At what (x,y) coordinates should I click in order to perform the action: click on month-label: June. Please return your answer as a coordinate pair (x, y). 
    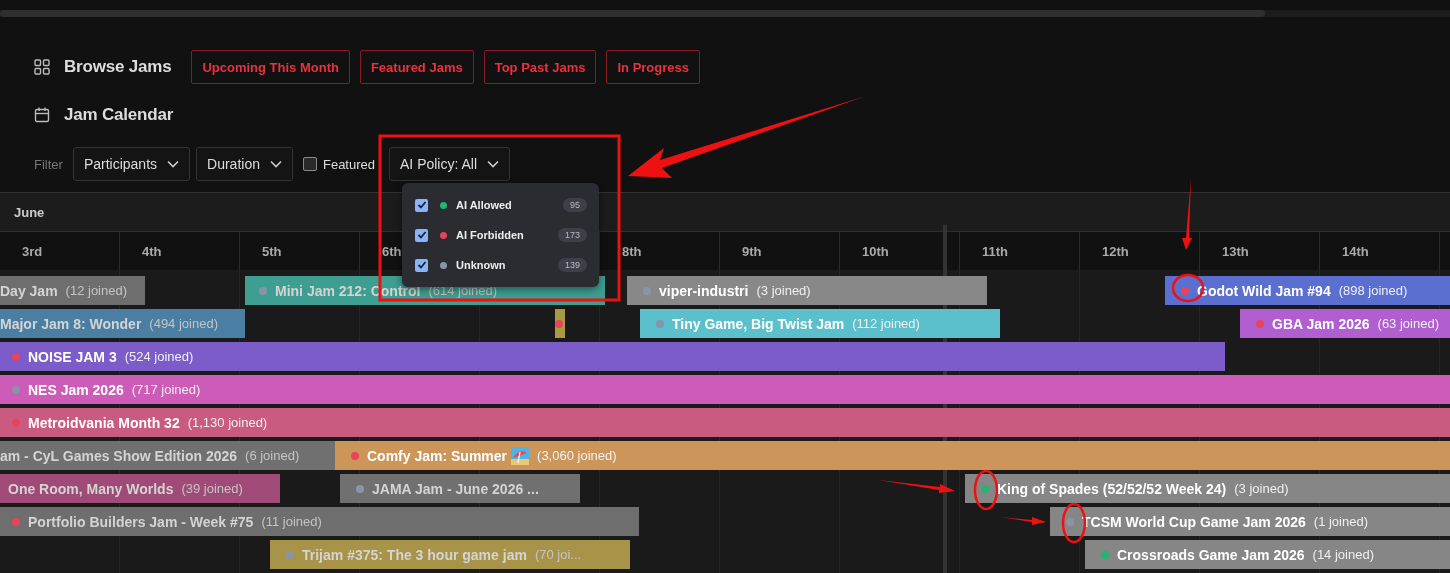
    Looking at the image, I should click on (29, 212).